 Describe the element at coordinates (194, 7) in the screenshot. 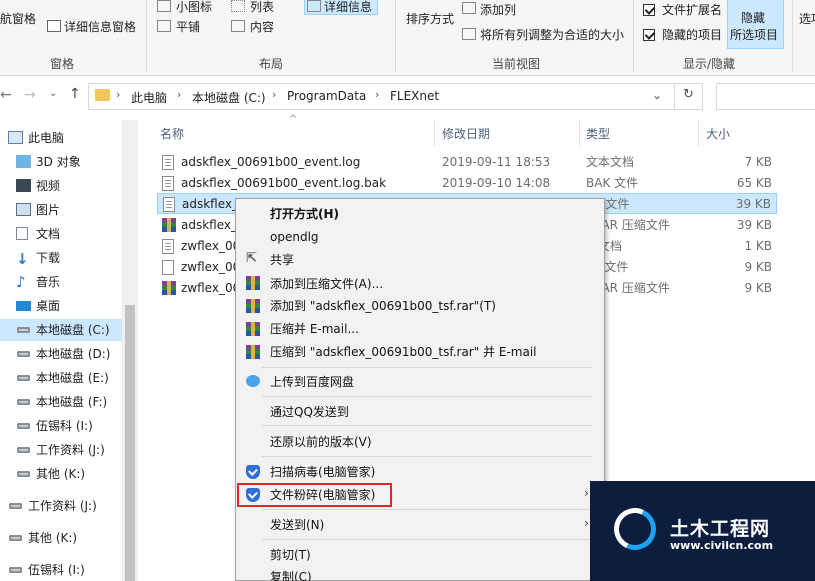

I see `layout-small-icons: 小图标` at that location.